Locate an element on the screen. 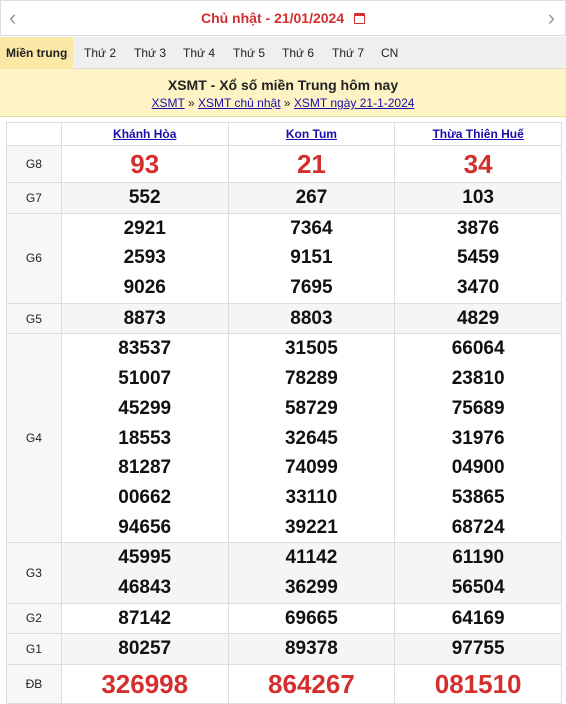  prize-number: 89378 is located at coordinates (311, 649).